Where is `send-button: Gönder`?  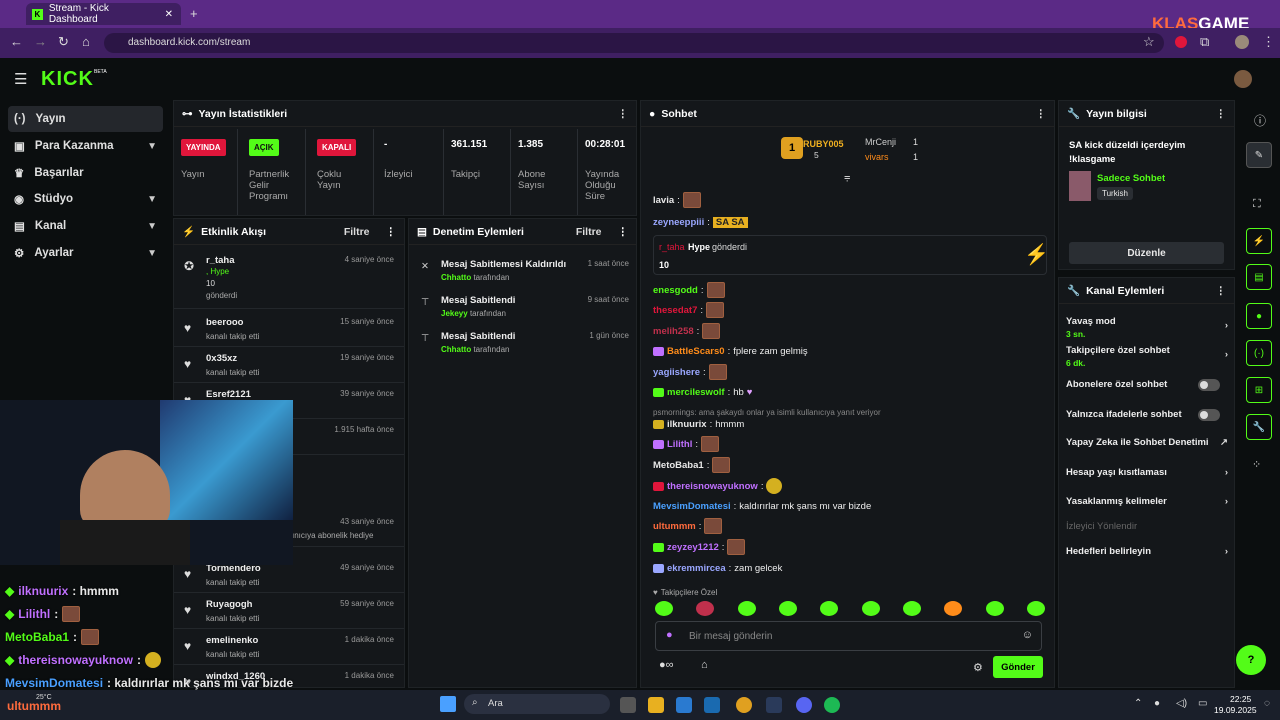
send-button: Gönder is located at coordinates (1018, 667).